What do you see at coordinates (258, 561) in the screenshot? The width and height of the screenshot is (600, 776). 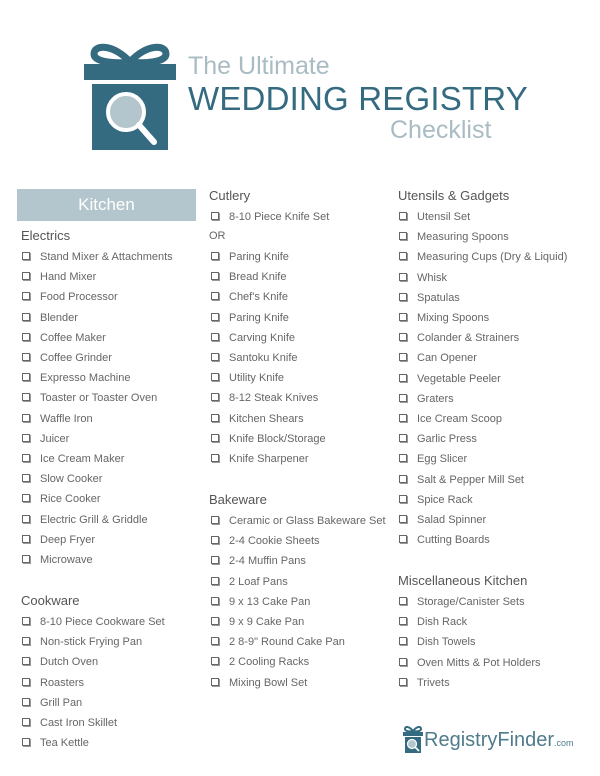 I see `checklist-item: 2-4 Muffin Pans` at bounding box center [258, 561].